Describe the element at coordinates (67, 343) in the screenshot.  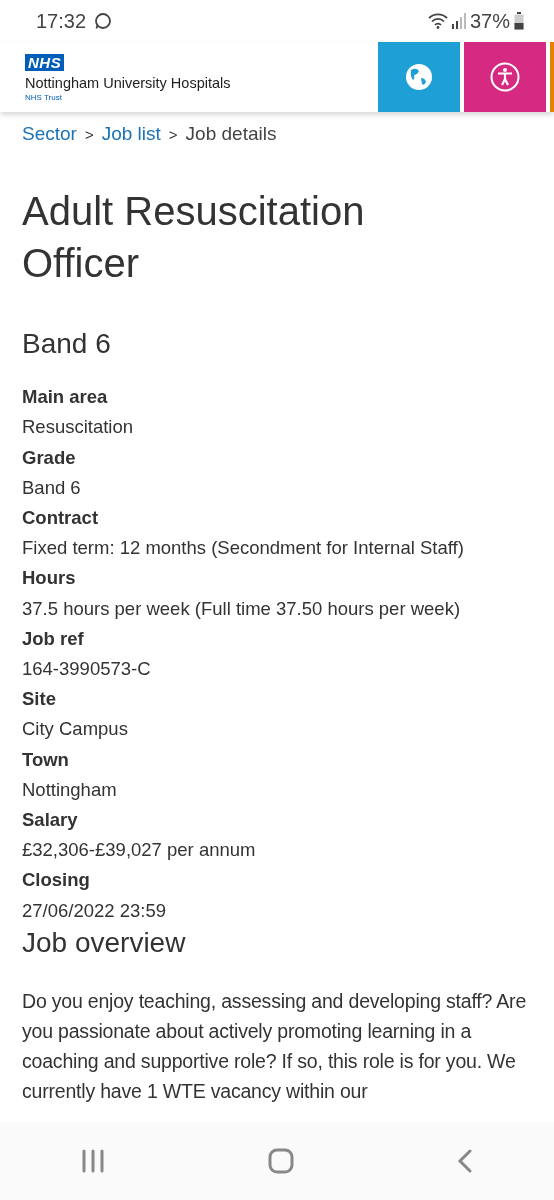
I see `band-label: Band 6` at that location.